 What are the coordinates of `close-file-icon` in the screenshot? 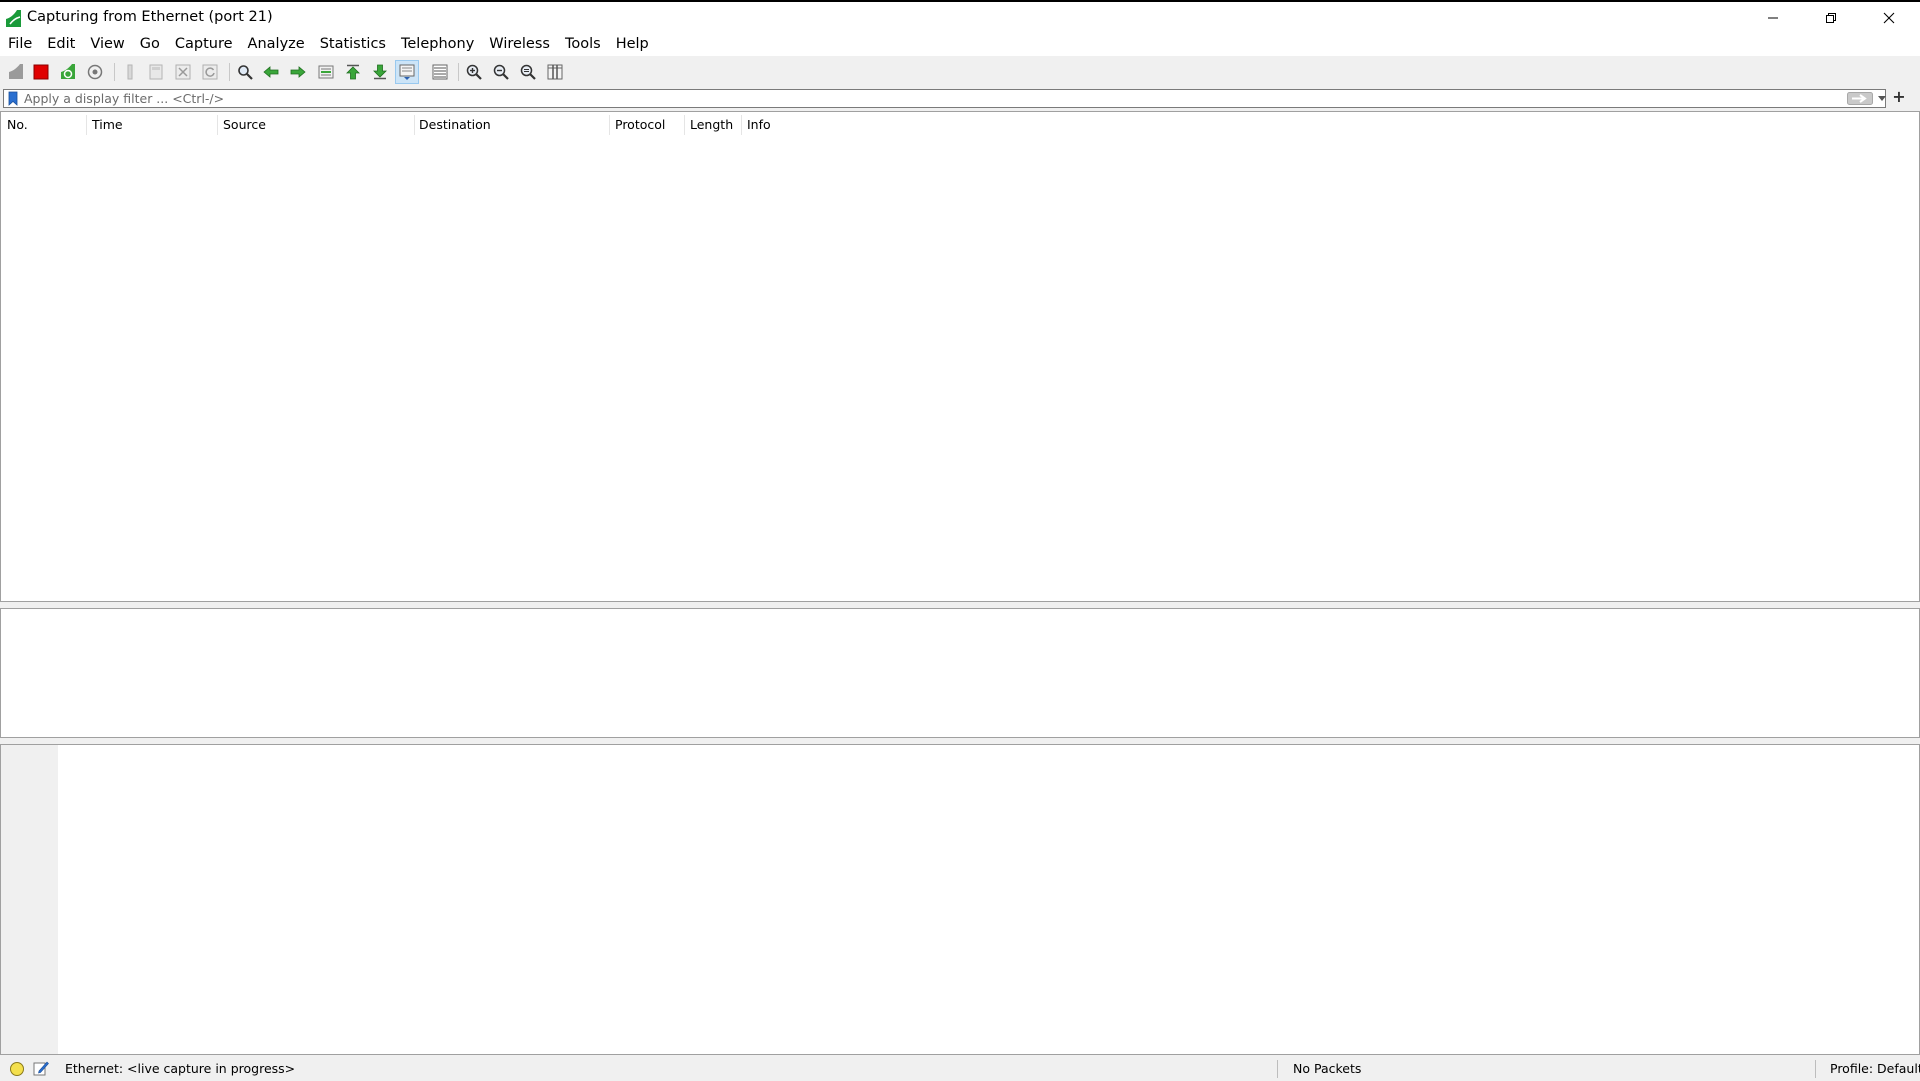 It's located at (183, 72).